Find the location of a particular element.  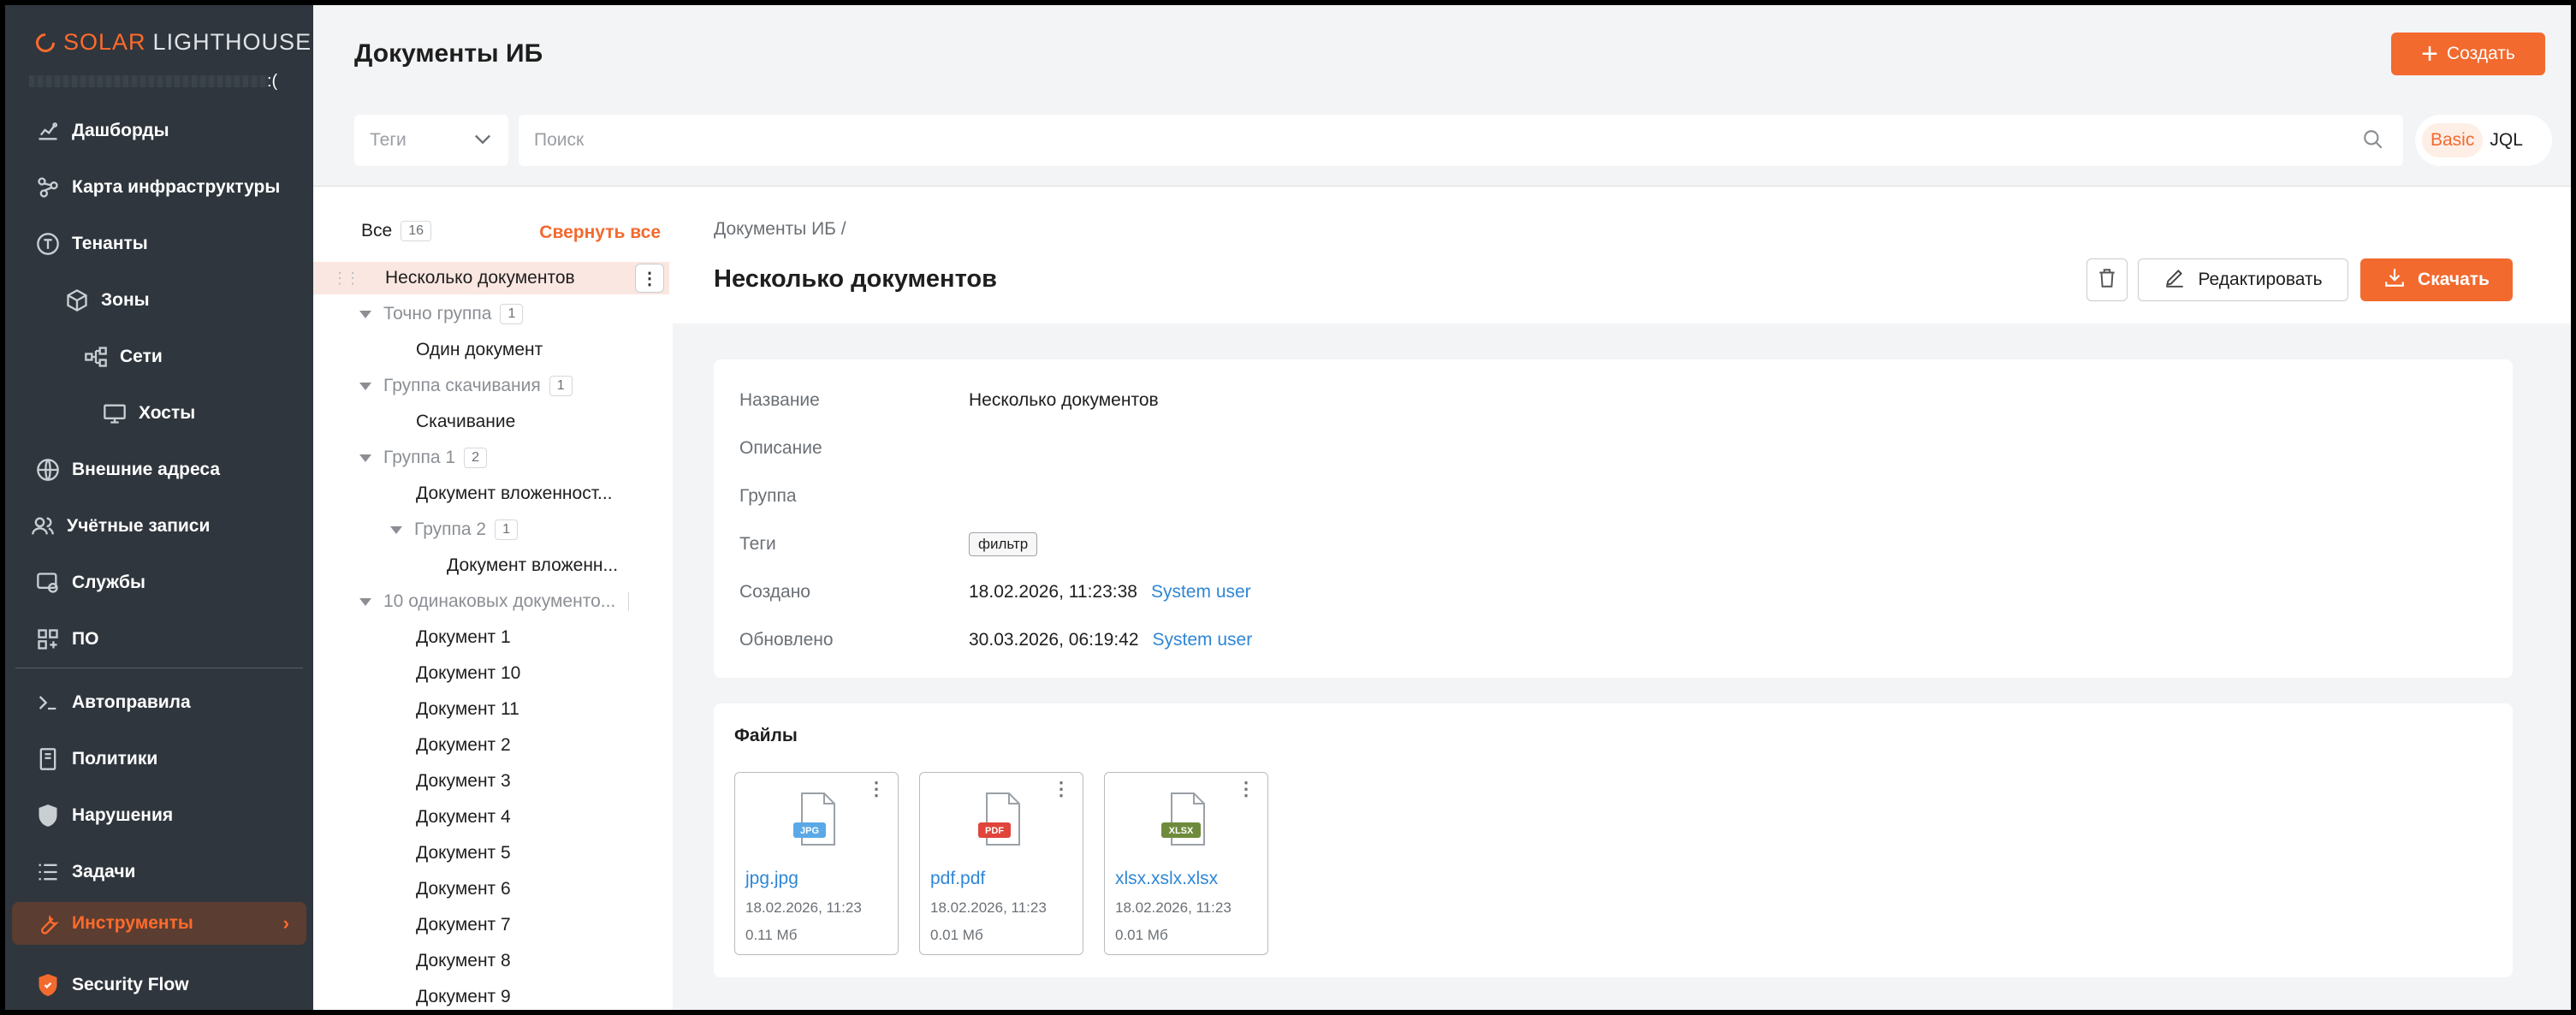

tree-item: Документ 6 is located at coordinates (493, 889).